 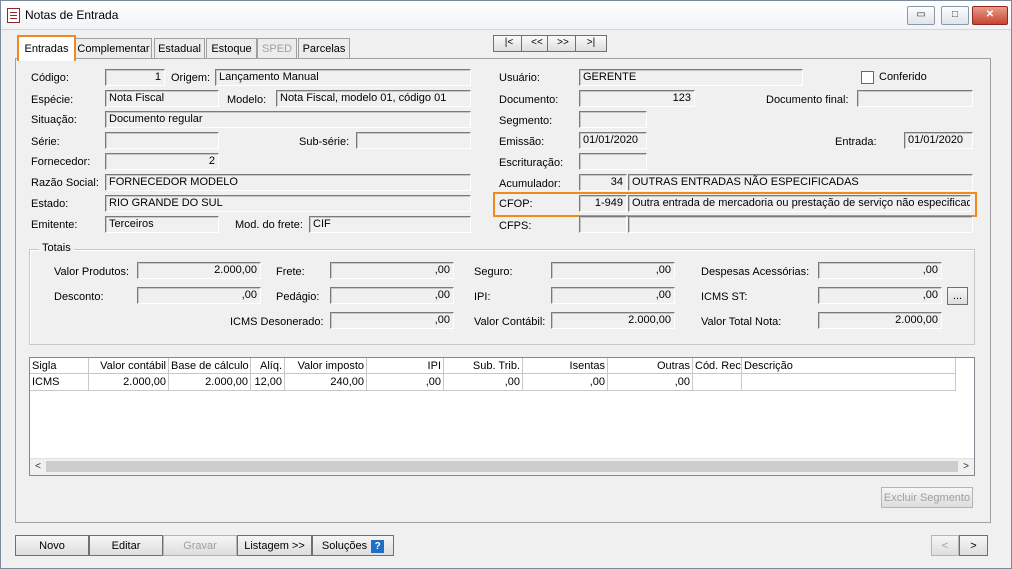 What do you see at coordinates (59, 366) in the screenshot?
I see `grid-header-sigla: Sigla` at bounding box center [59, 366].